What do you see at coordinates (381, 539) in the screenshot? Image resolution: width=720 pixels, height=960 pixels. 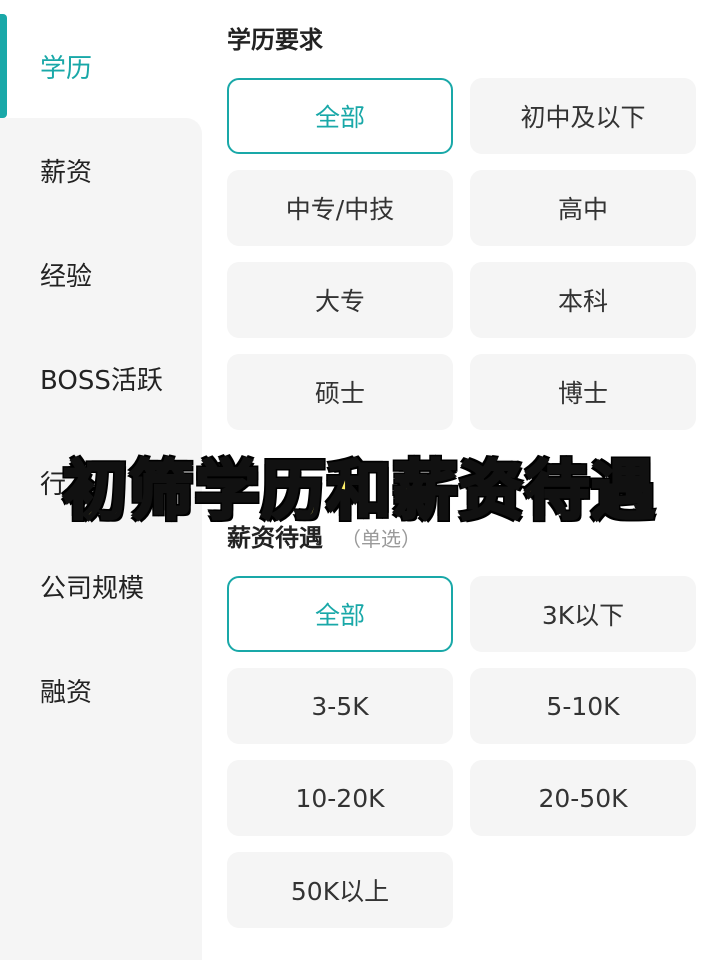 I see `single-select-hint: （单选）` at bounding box center [381, 539].